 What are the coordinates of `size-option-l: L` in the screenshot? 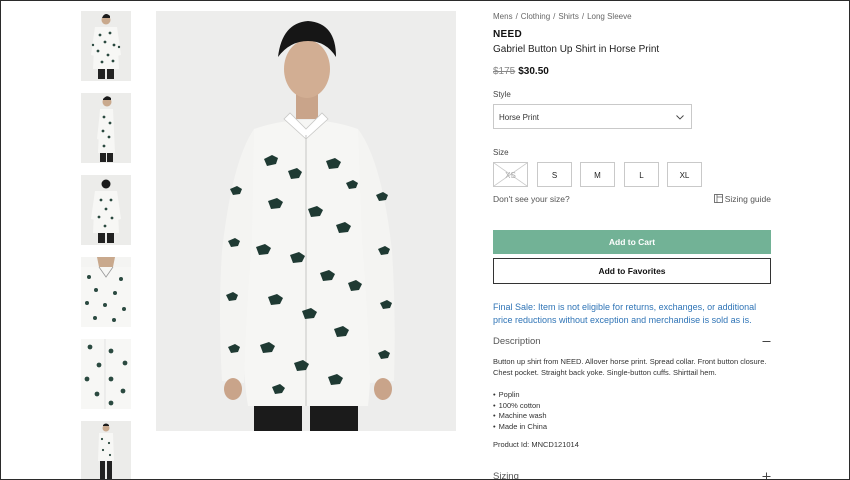 It's located at (641, 174).